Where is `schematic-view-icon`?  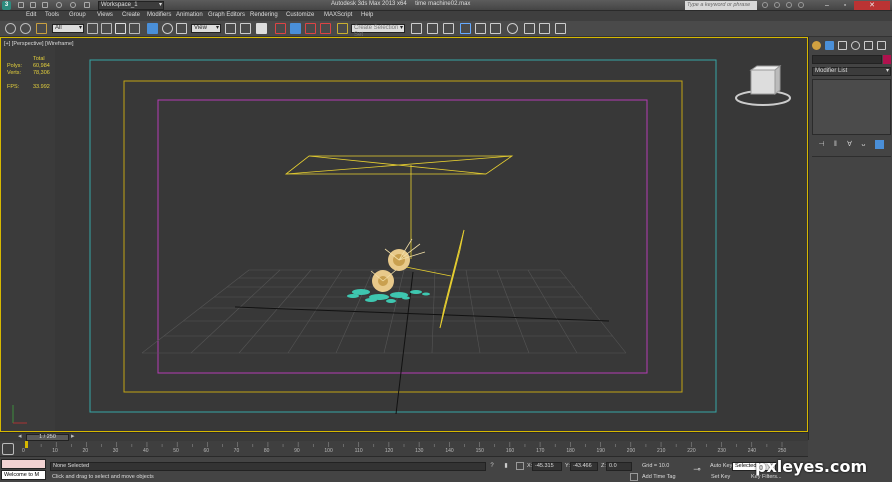
schematic-view-icon is located at coordinates (495, 28).